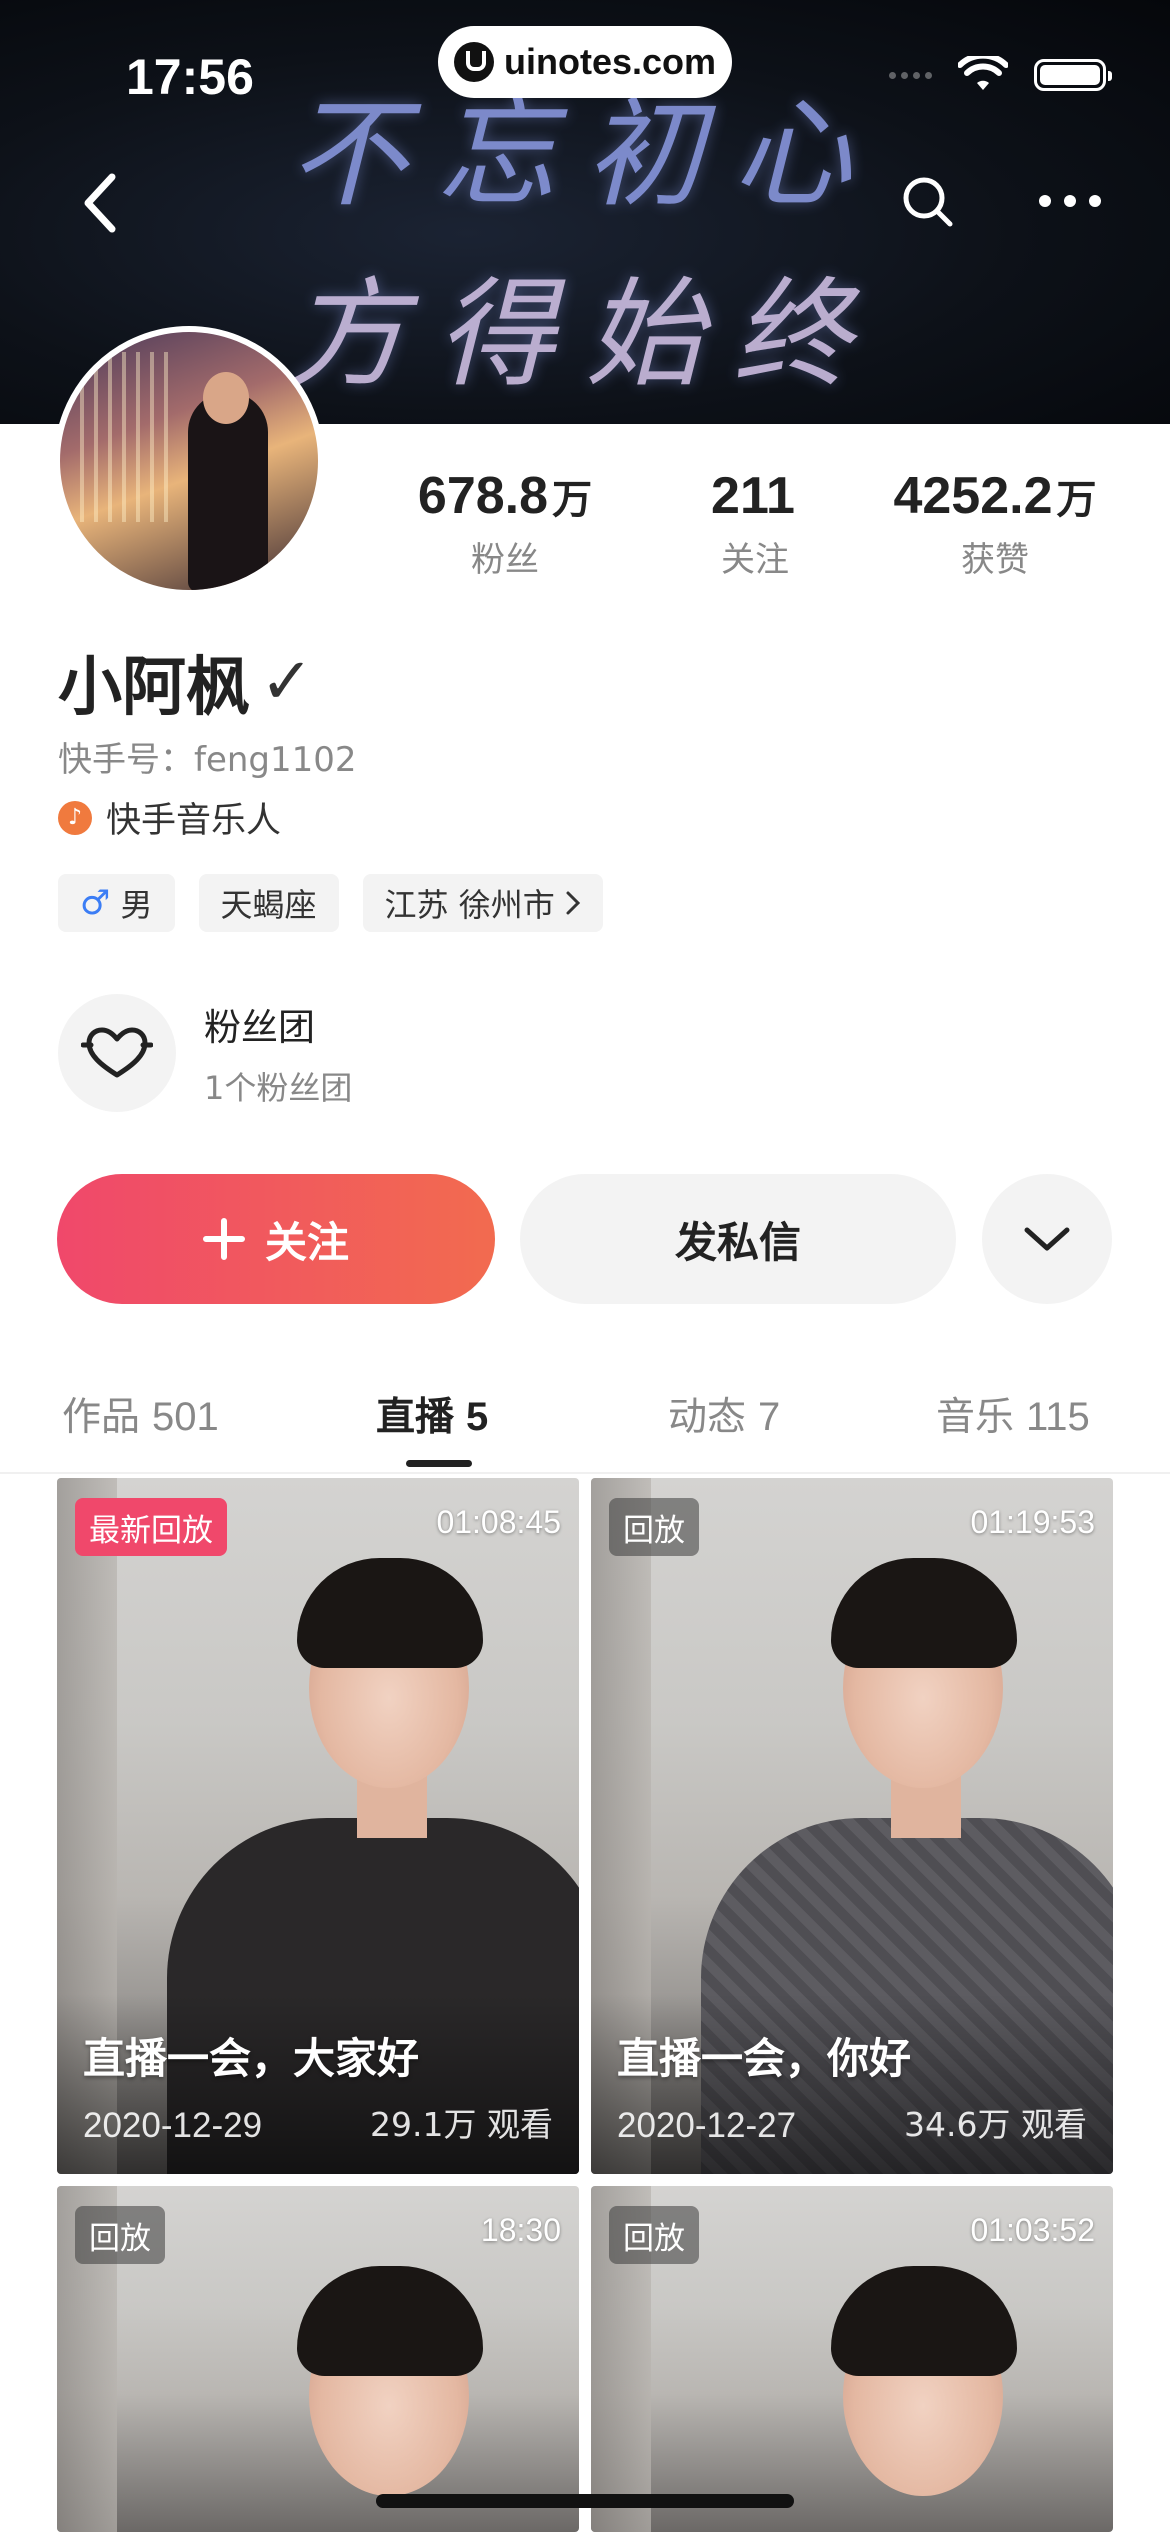 The width and height of the screenshot is (1170, 2532). Describe the element at coordinates (973, 496) in the screenshot. I see `stat-likes-value: 4252.2` at that location.